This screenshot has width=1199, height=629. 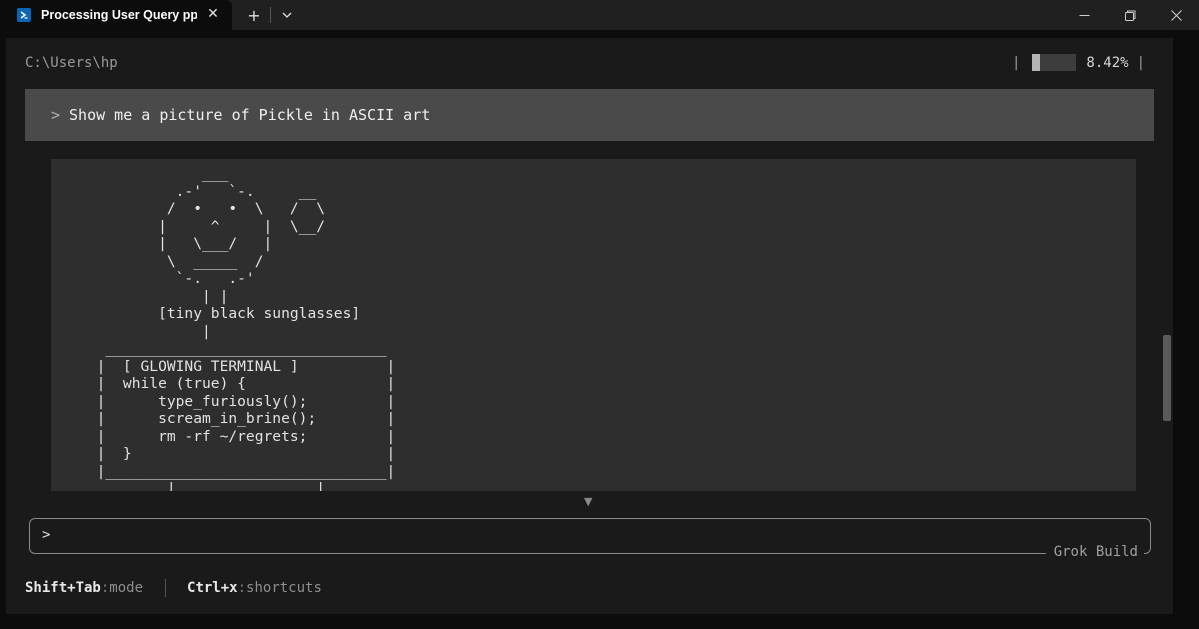 I want to click on title-bar: Processing User Query ppppp ✕ +, so click(x=599, y=15).